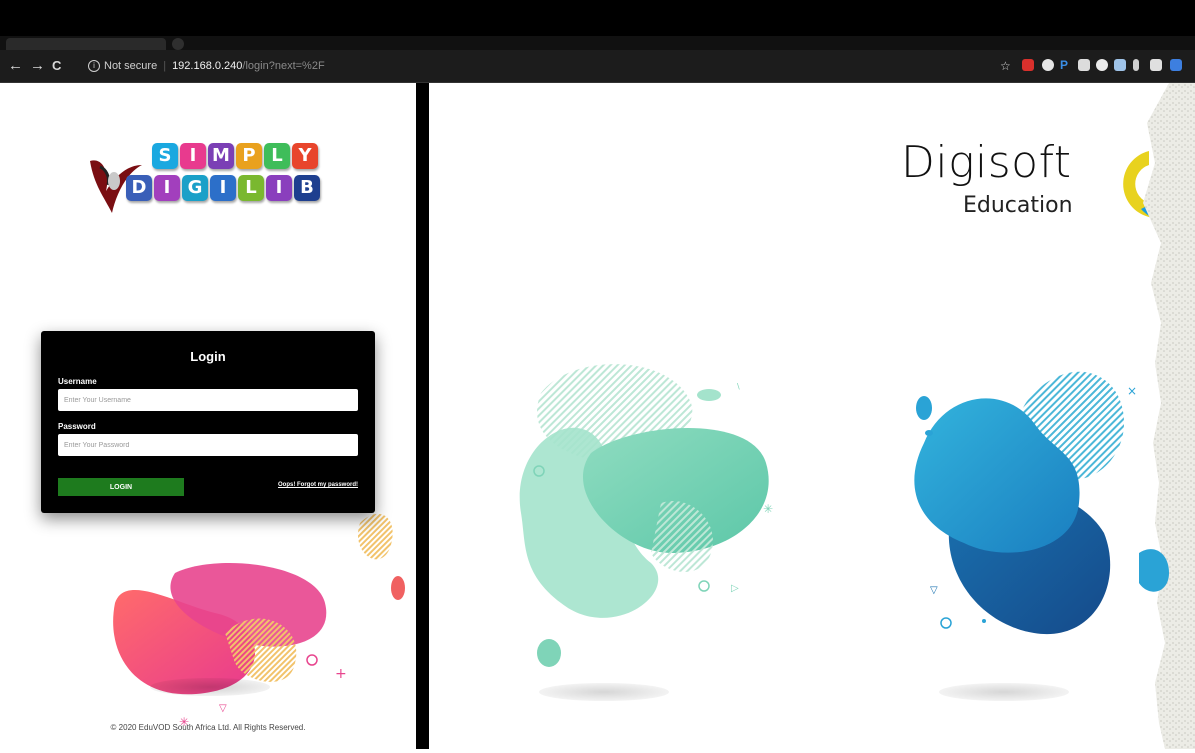 The height and width of the screenshot is (753, 1195). I want to click on mint-blob-illustration: ▷ ✳ \, so click(646, 515).